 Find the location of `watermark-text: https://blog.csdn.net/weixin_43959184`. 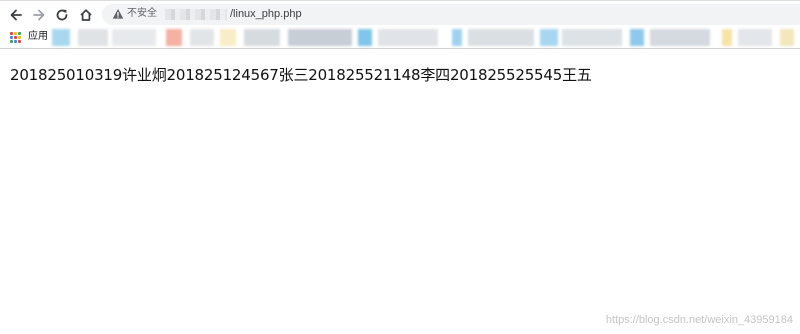

watermark-text: https://blog.csdn.net/weixin_43959184 is located at coordinates (699, 320).